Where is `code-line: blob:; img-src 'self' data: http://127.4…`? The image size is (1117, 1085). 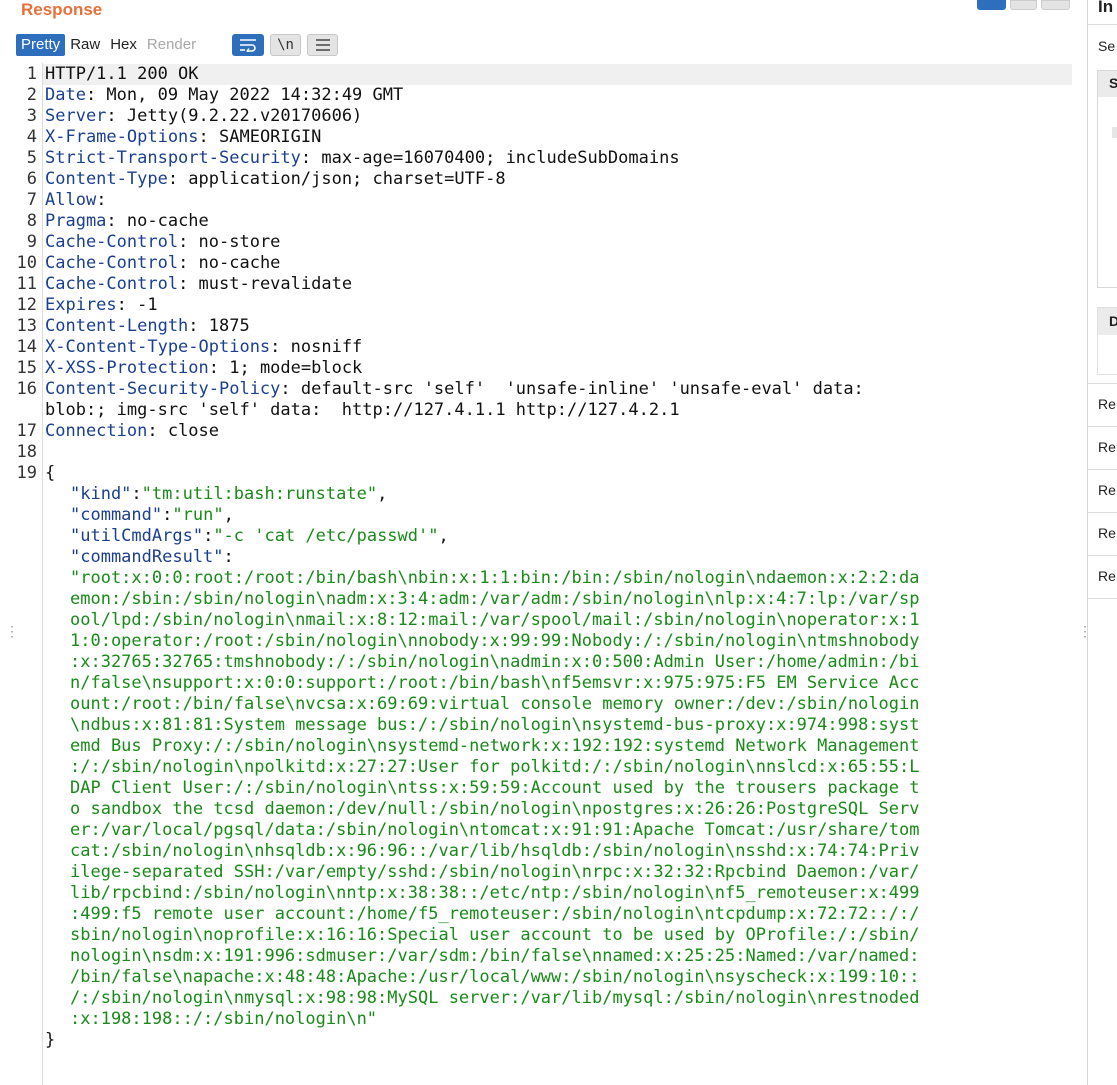 code-line: blob:; img-src 'self' data: http://127.4… is located at coordinates (537, 410).